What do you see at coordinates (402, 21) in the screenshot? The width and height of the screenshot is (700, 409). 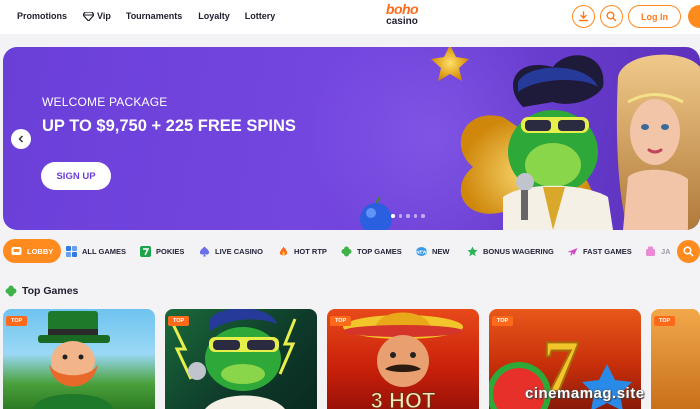 I see `logo-sub: casino` at bounding box center [402, 21].